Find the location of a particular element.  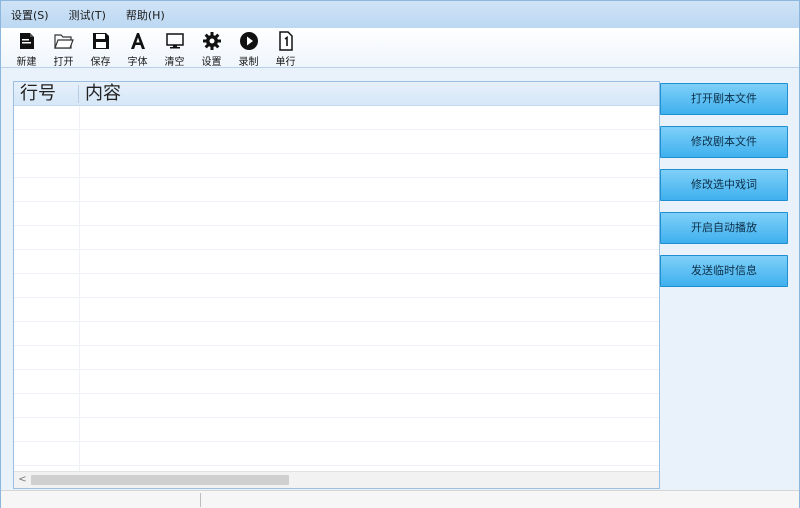

single-line-icon is located at coordinates (286, 41).